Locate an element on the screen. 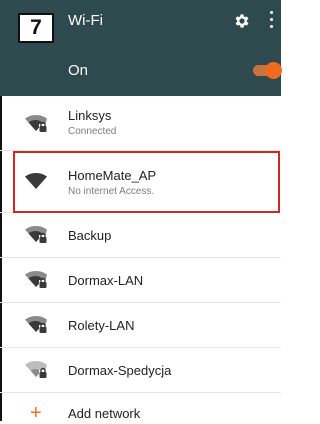 The width and height of the screenshot is (320, 424). network-name: Backup is located at coordinates (90, 235).